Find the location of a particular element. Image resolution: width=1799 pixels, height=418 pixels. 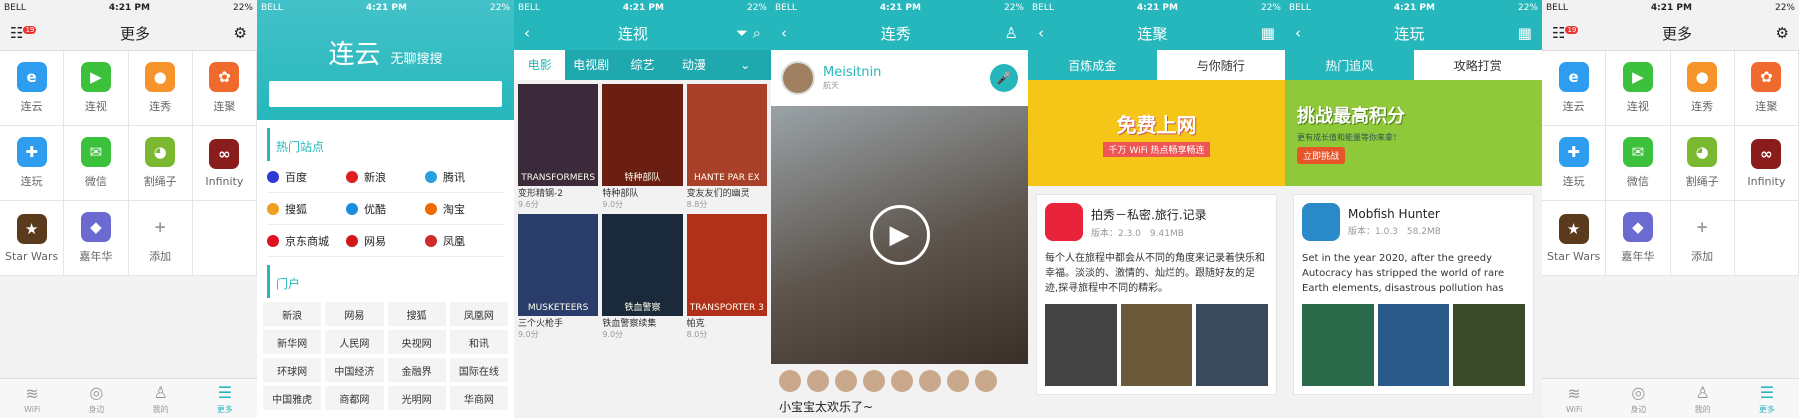

site-link: 优酷 is located at coordinates (385, 209).